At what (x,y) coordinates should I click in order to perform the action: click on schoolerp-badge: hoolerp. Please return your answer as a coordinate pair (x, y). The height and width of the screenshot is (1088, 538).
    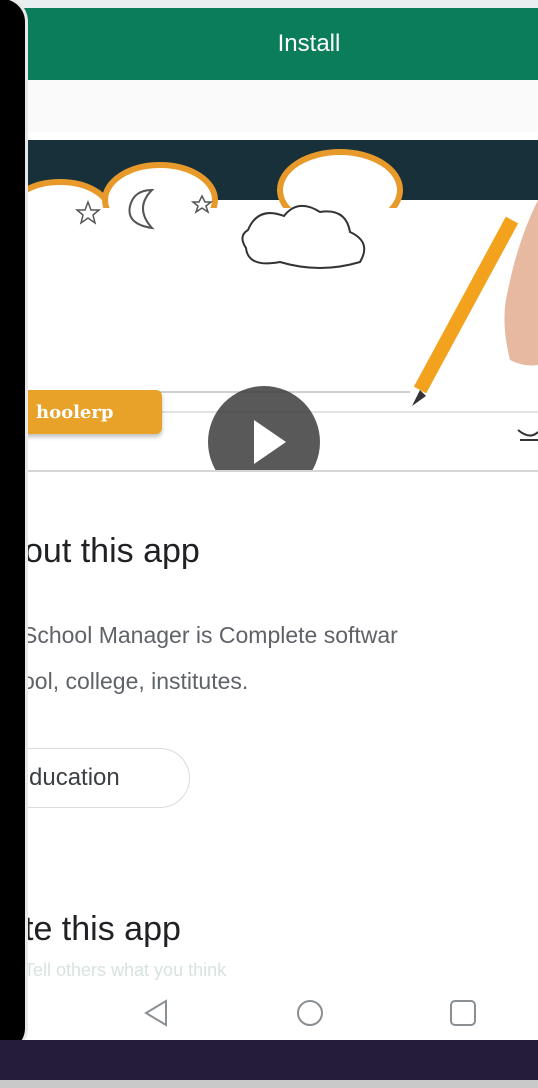
    Looking at the image, I should click on (93, 412).